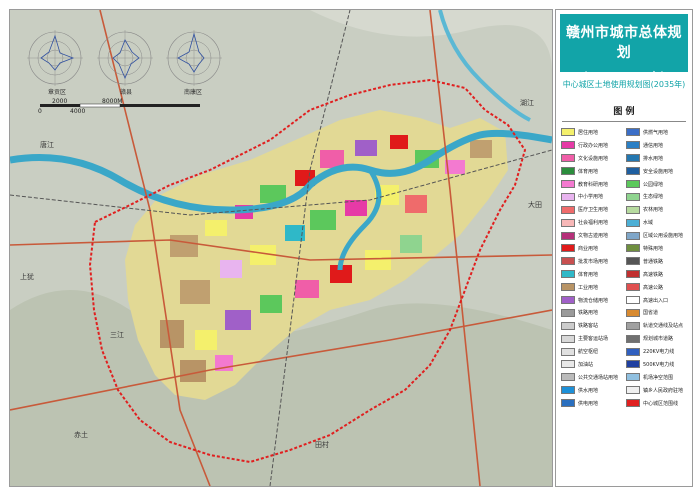 Image resolution: width=700 pixels, height=494 pixels. I want to click on legend-item: 220KV电力线, so click(658, 351).